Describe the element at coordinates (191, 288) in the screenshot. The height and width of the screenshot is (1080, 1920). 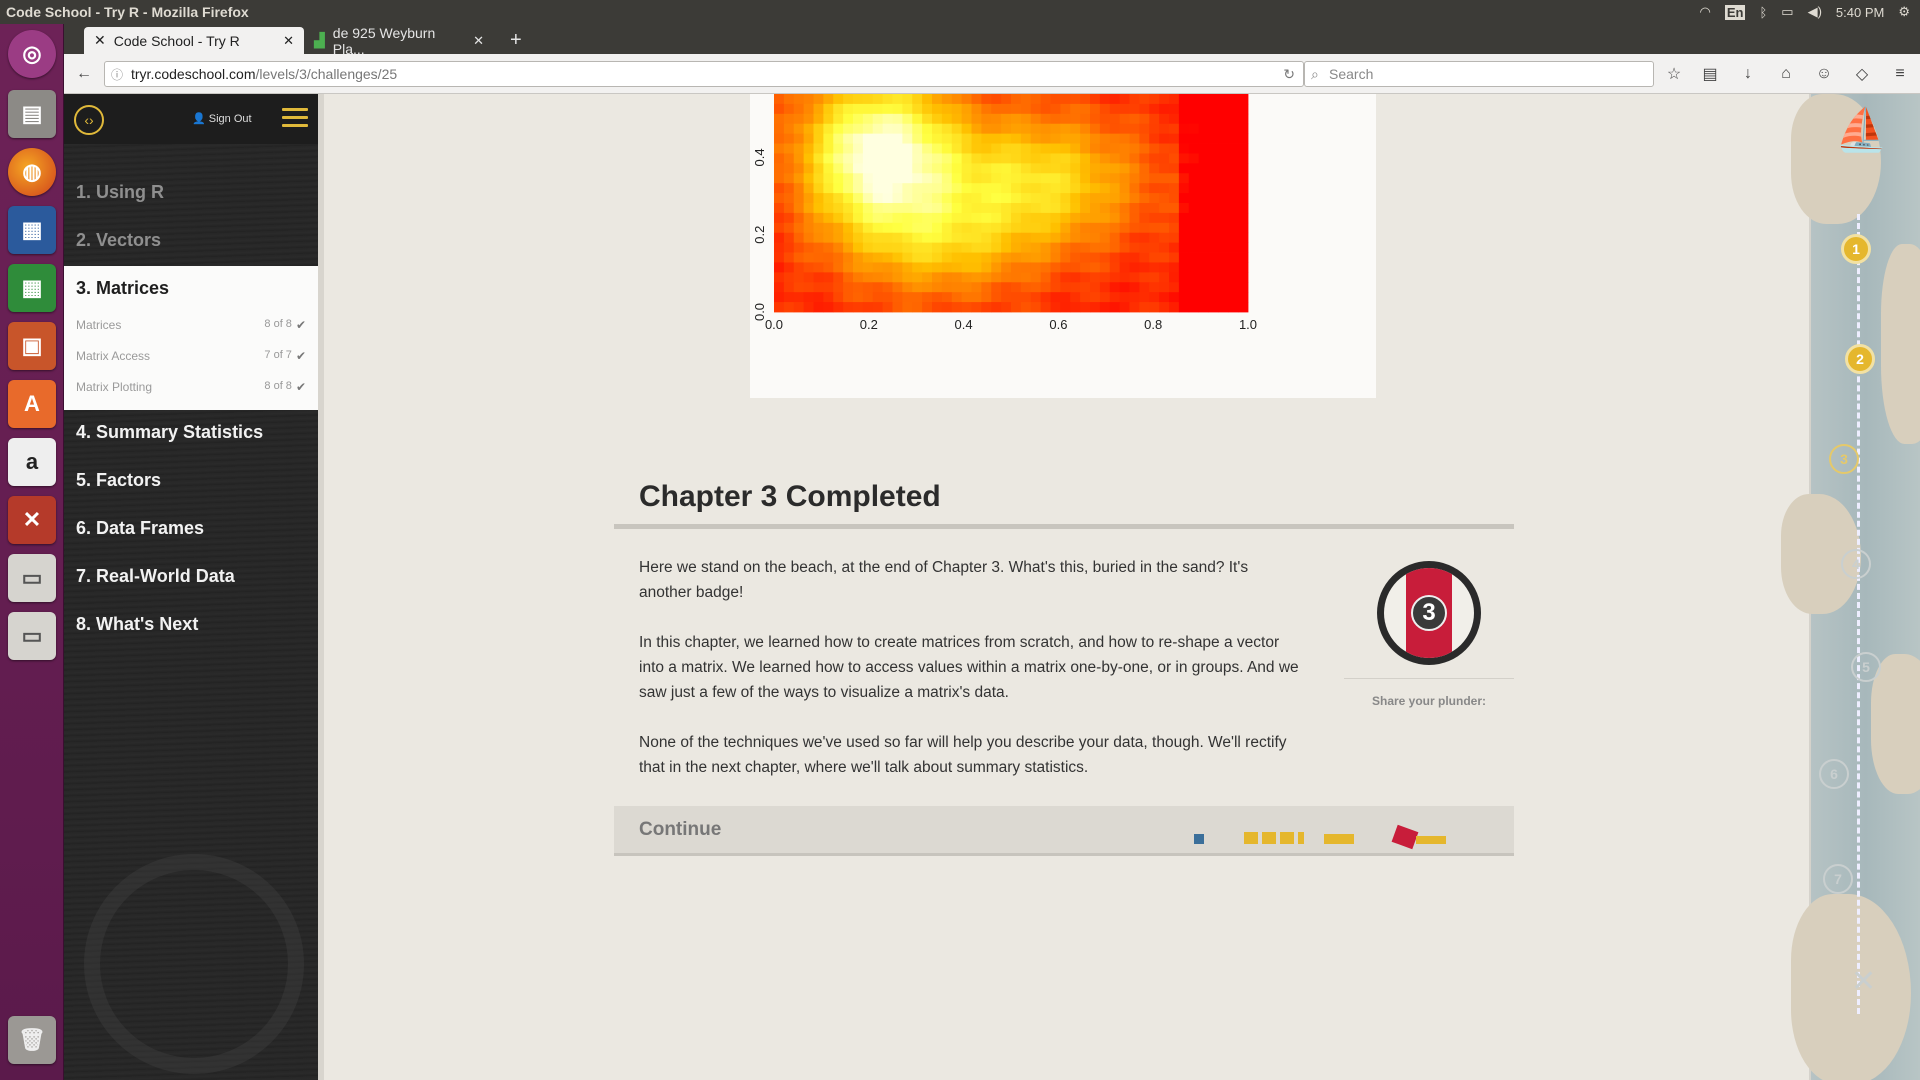
I see `sidebar-item-matrices: 3. Matrices` at that location.